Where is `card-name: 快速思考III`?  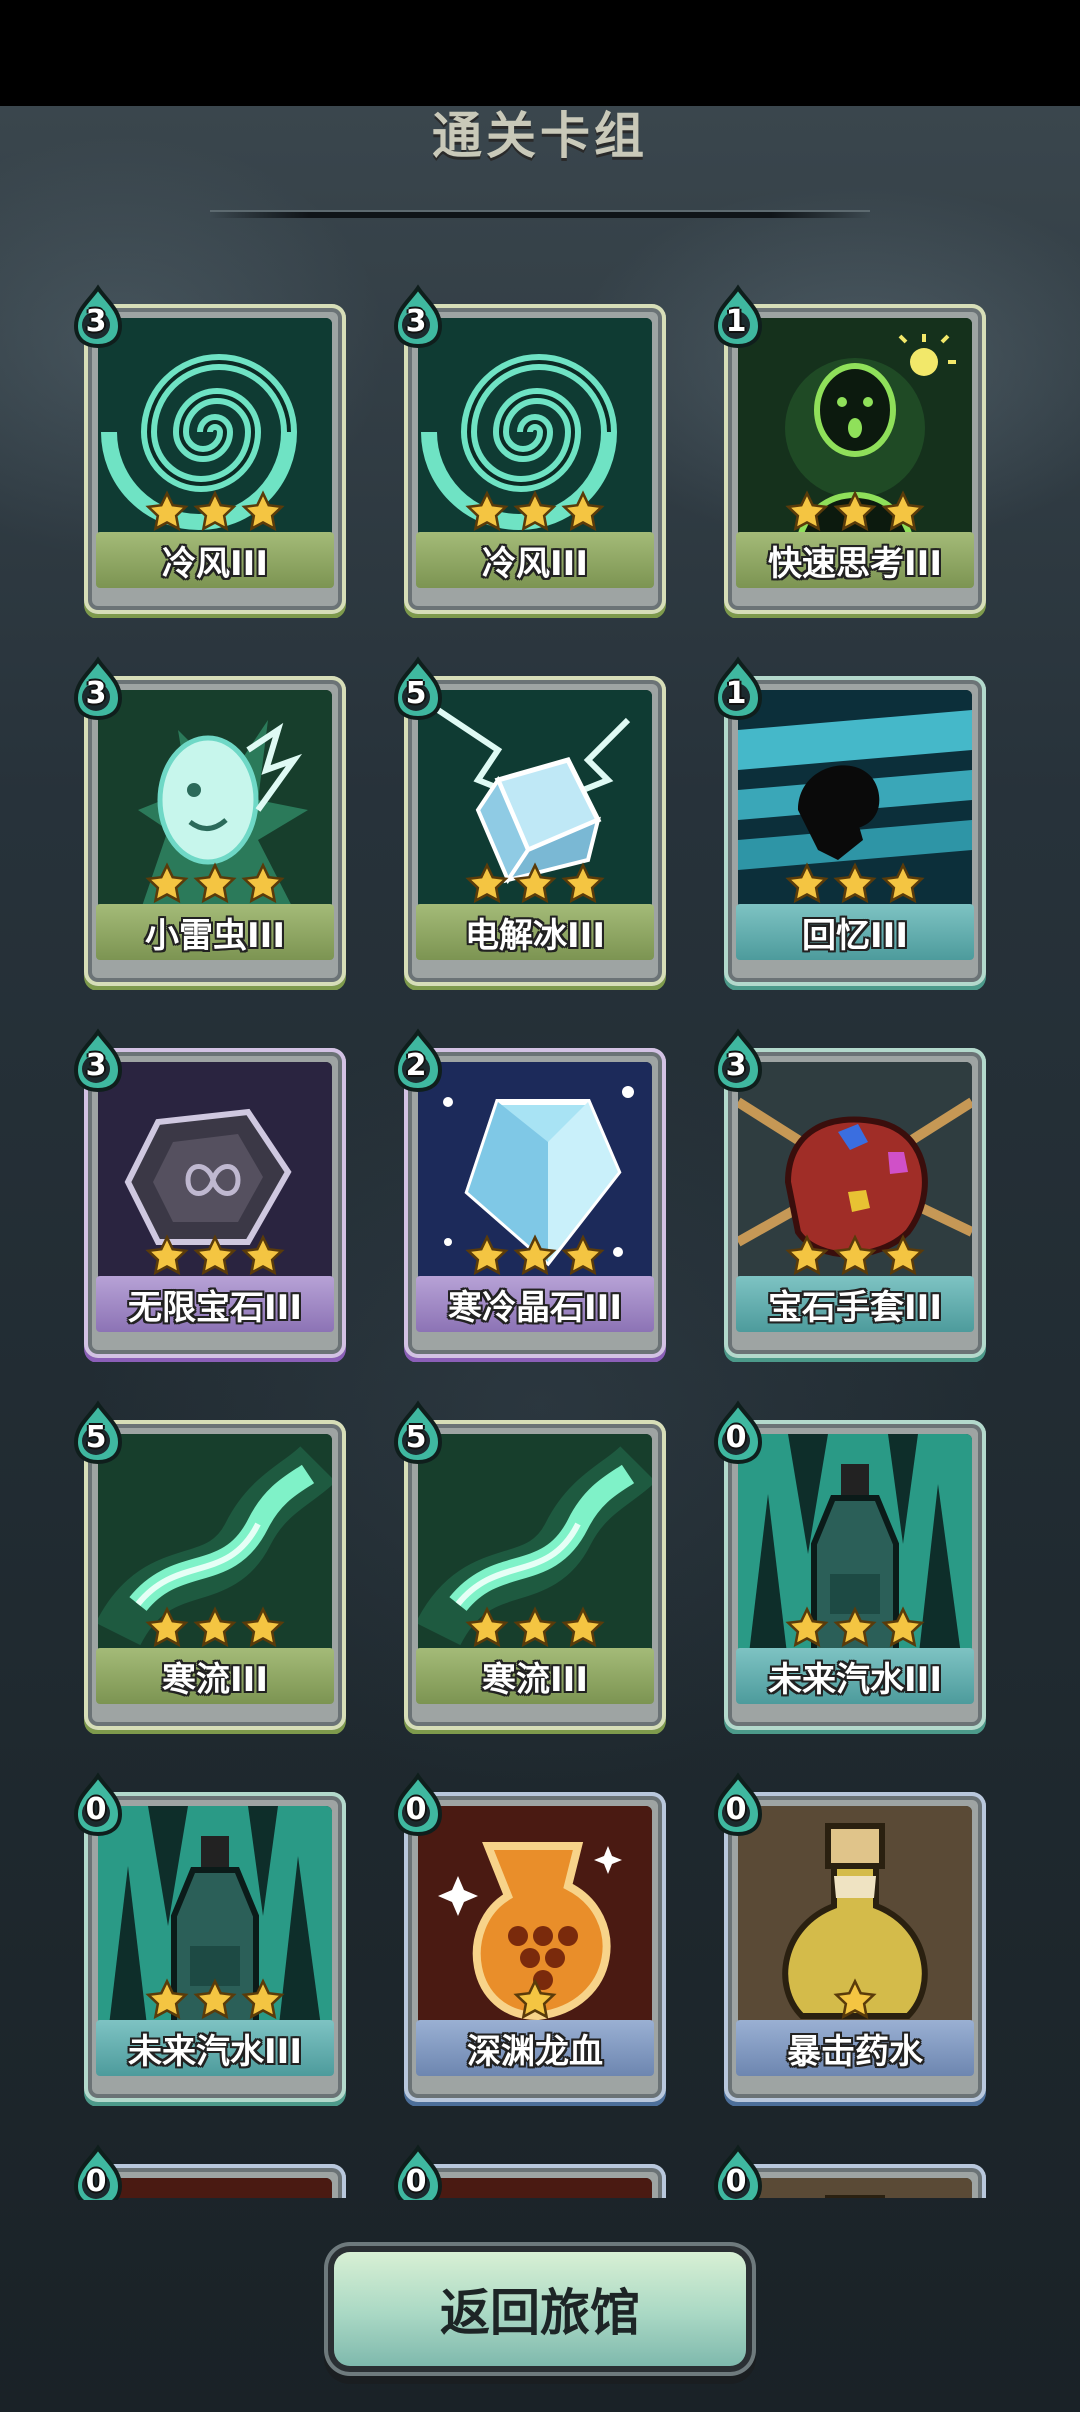 card-name: 快速思考III is located at coordinates (855, 560).